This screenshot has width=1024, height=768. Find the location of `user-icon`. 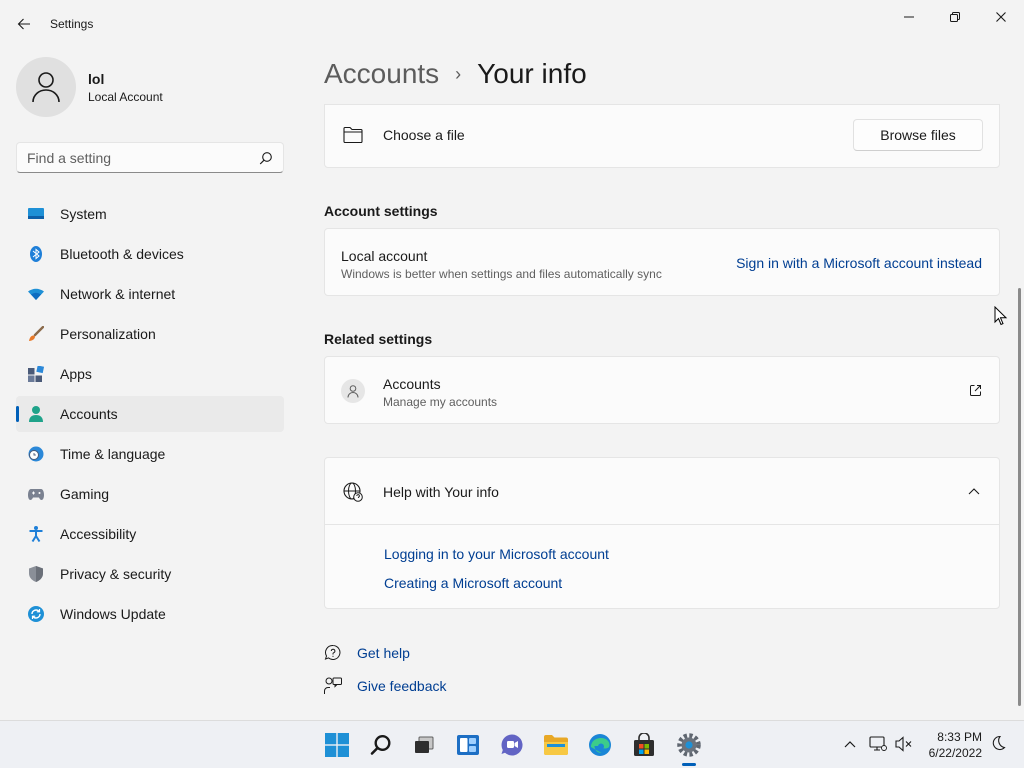

user-icon is located at coordinates (46, 87).